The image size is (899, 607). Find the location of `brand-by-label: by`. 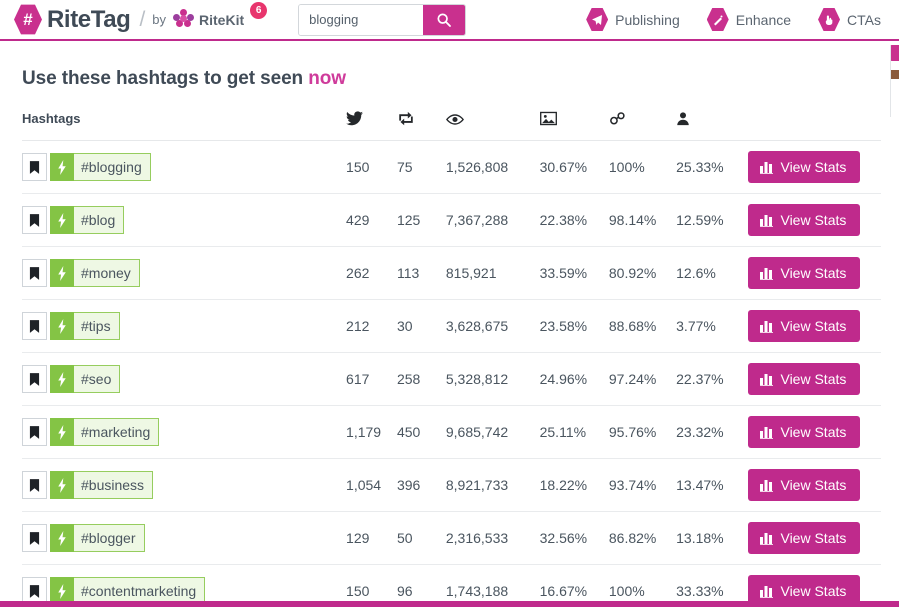

brand-by-label: by is located at coordinates (159, 19).